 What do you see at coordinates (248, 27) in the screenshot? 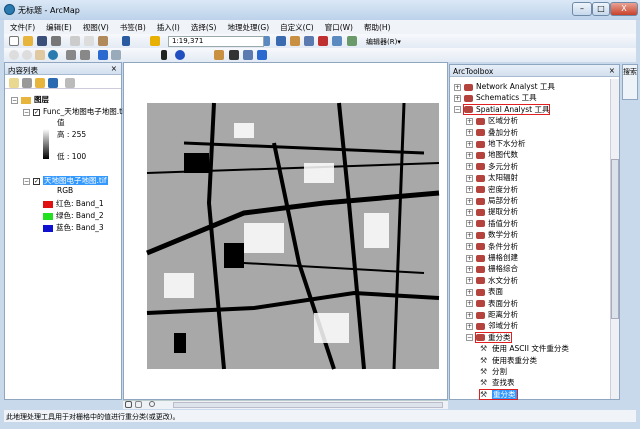
I see `menu-geoprocessing: 地理处理(G)` at bounding box center [248, 27].